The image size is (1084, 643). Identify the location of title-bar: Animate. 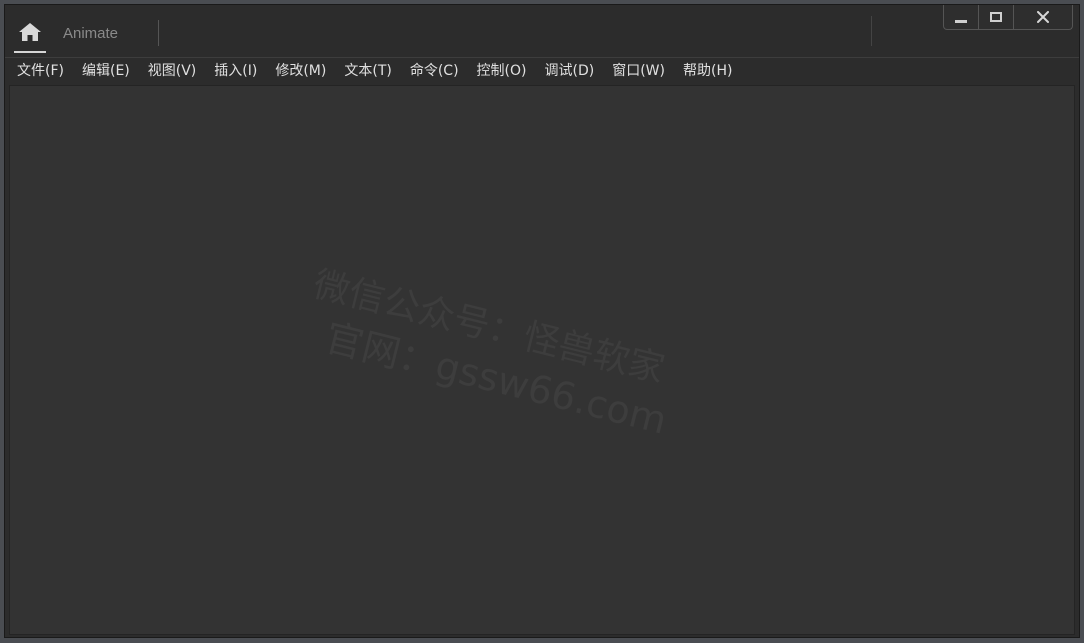
(542, 31).